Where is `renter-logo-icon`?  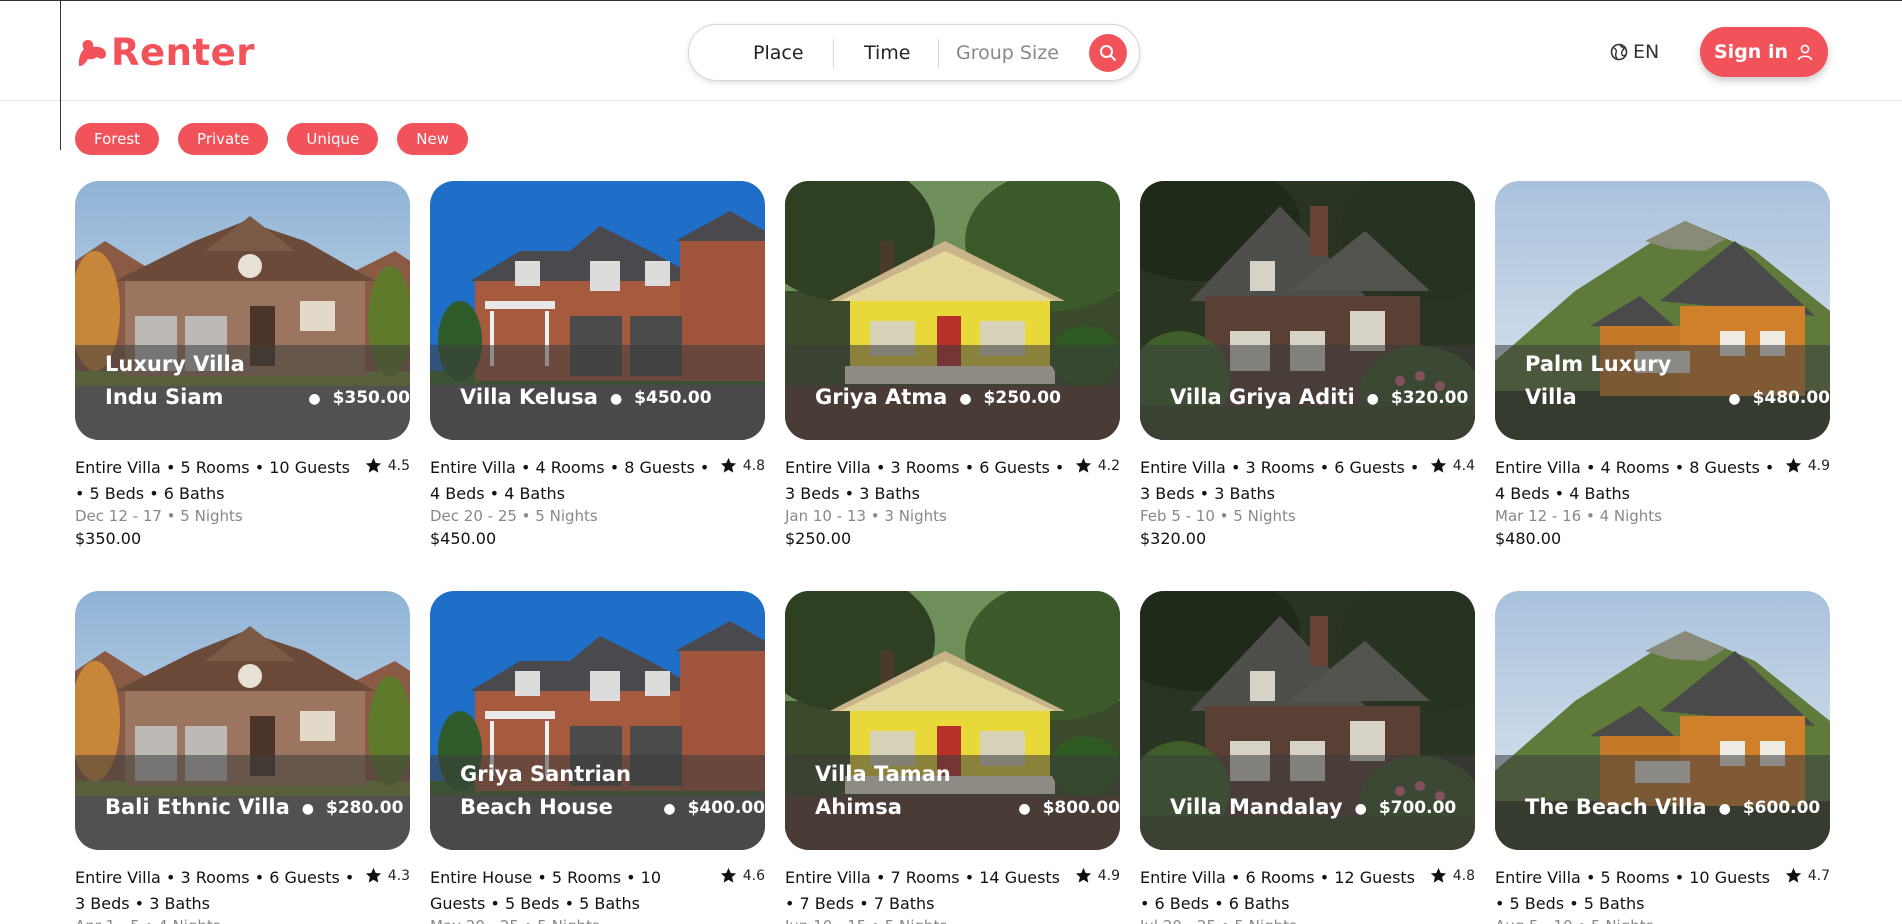
renter-logo-icon is located at coordinates (92, 52).